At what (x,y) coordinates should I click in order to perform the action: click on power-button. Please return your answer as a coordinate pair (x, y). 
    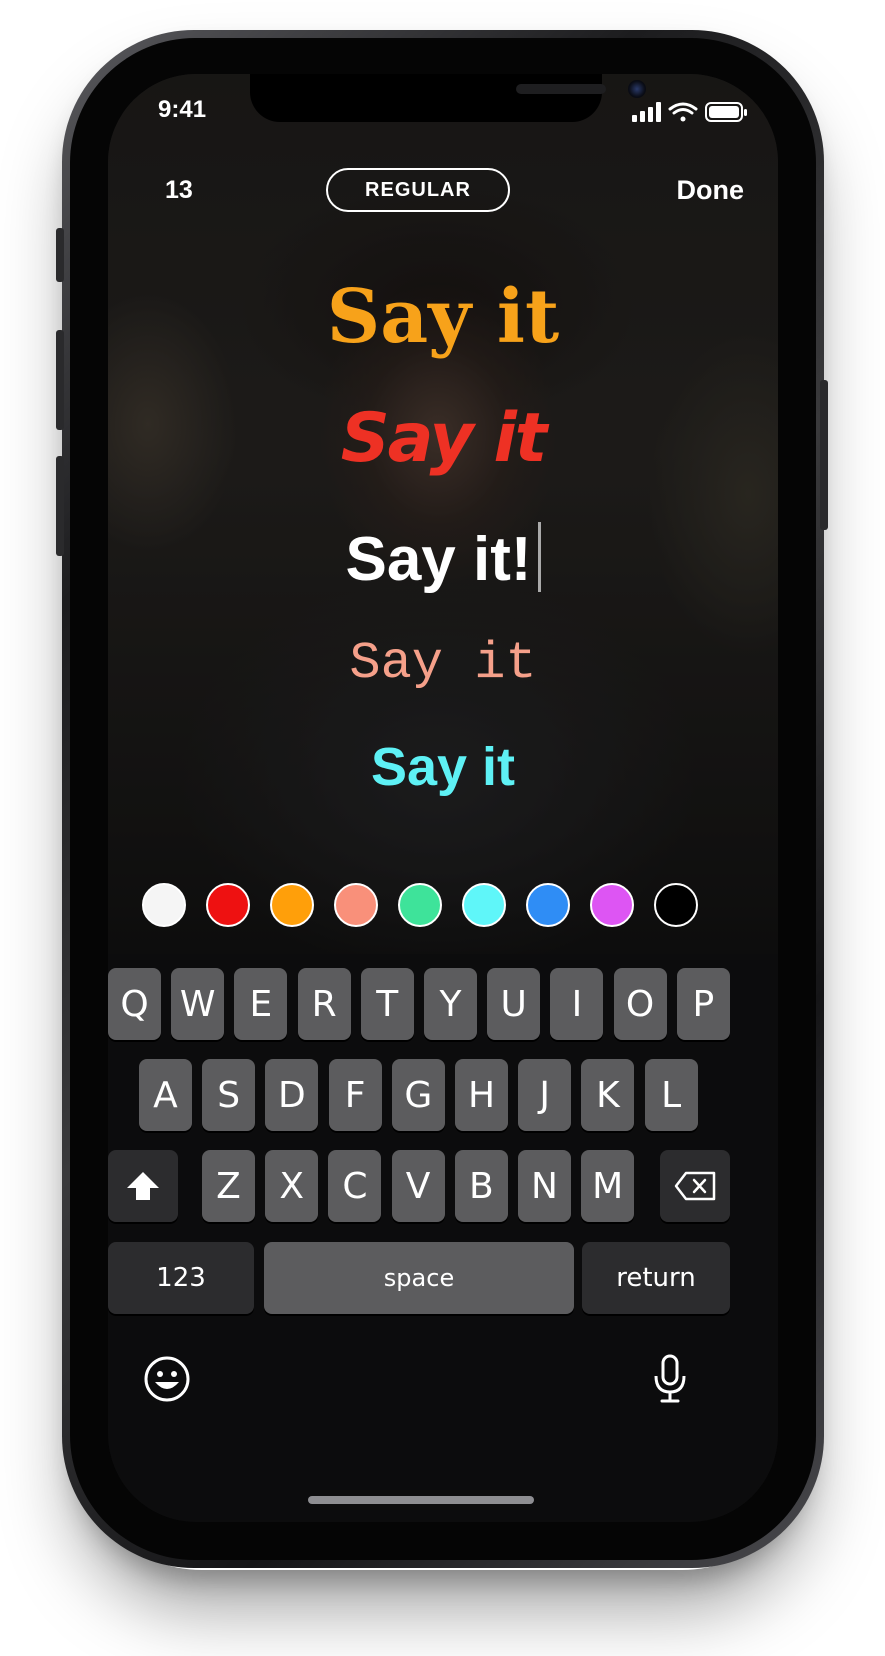
    Looking at the image, I should click on (824, 455).